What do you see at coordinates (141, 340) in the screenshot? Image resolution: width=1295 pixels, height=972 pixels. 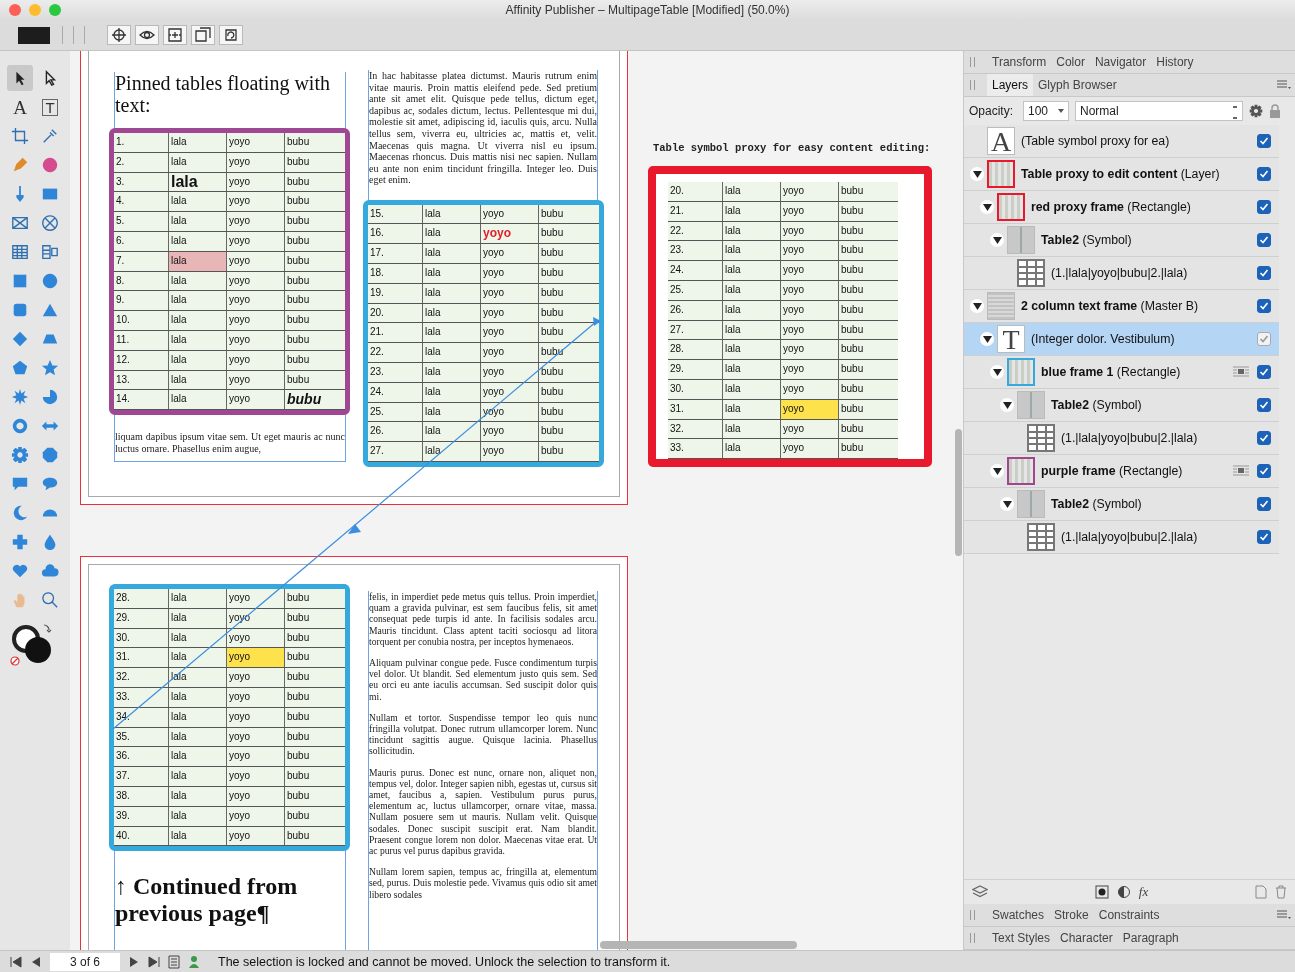 I see `table-cell: 11.` at bounding box center [141, 340].